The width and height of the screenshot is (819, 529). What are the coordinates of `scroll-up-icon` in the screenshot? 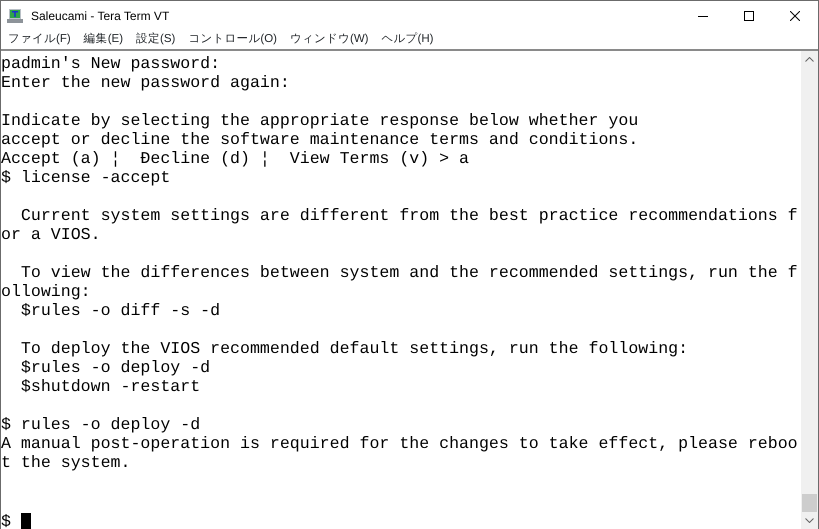 It's located at (809, 59).